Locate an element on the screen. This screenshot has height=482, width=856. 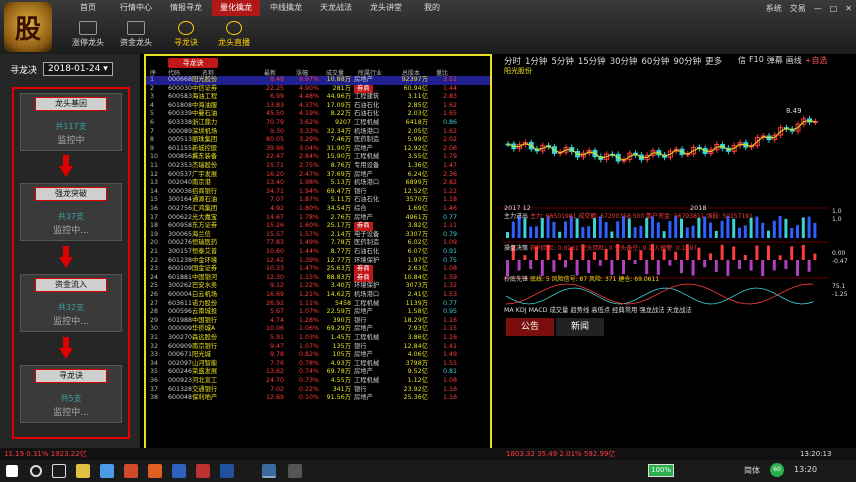
period-tab: 60分钟 is located at coordinates (656, 61).